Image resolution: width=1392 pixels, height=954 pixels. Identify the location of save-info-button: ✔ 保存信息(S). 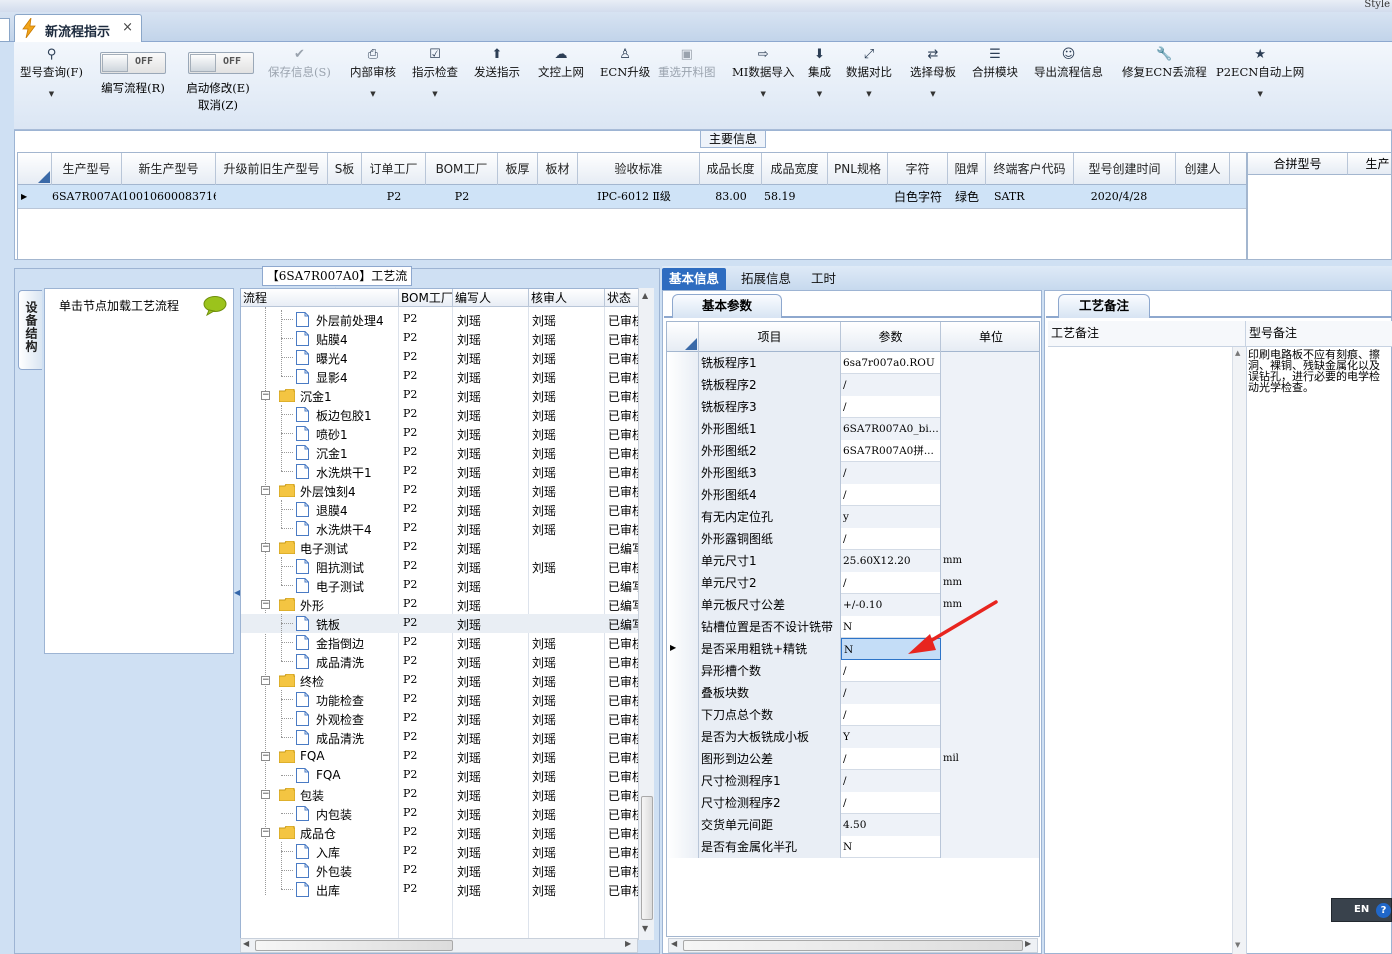
(299, 63).